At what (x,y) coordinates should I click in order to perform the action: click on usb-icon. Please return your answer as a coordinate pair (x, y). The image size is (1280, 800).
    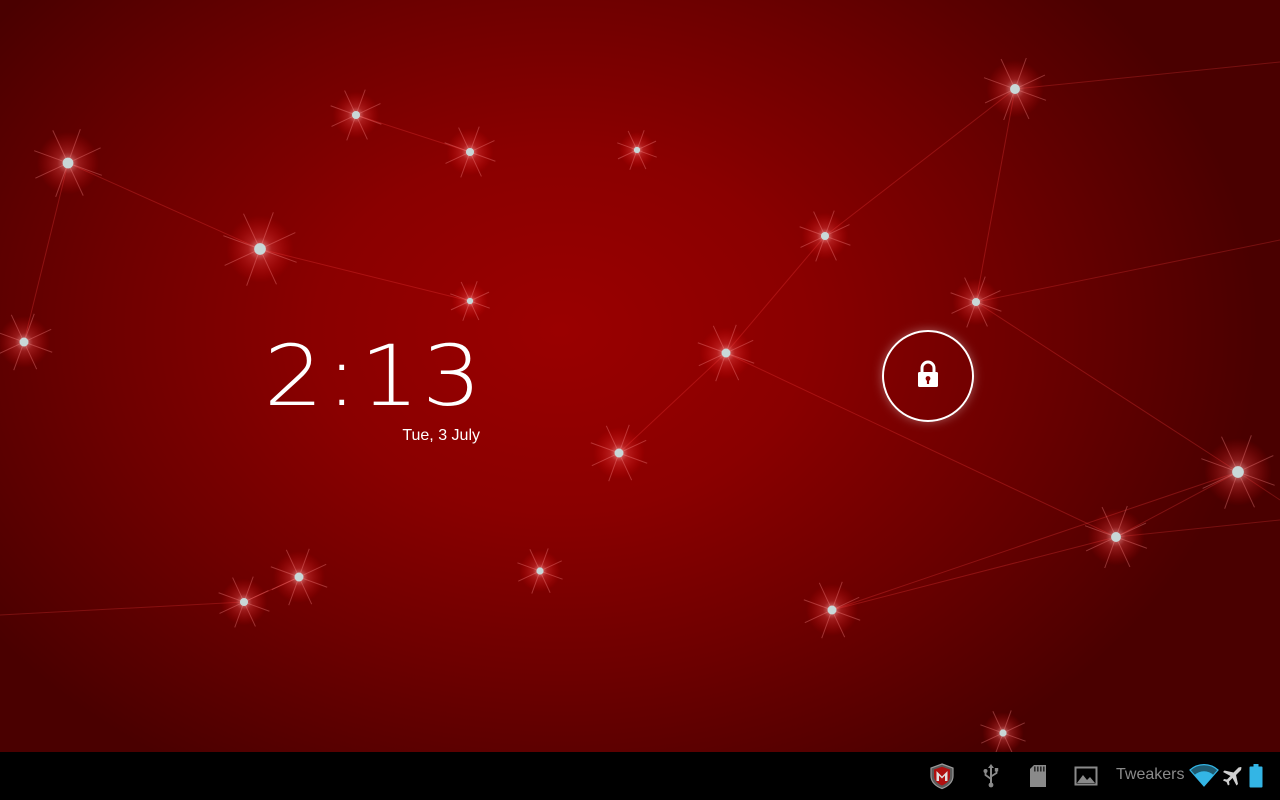
    Looking at the image, I should click on (991, 776).